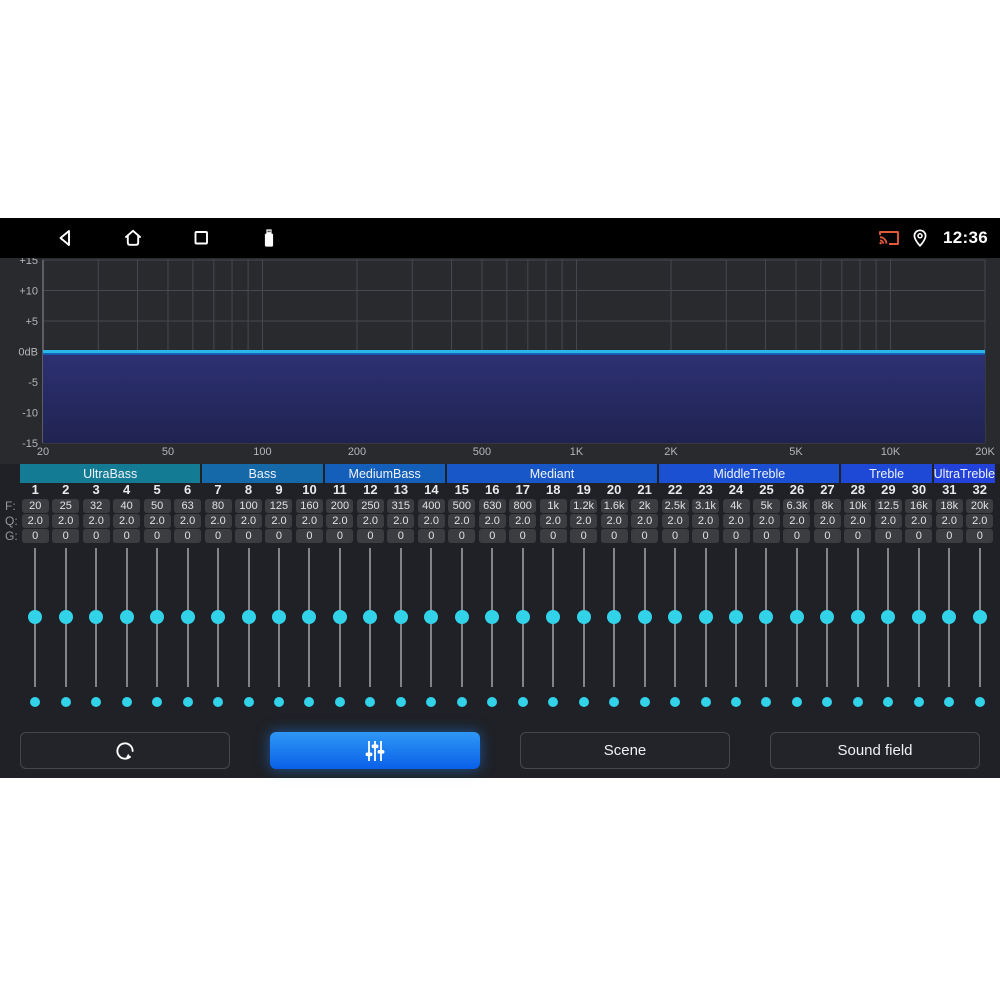  Describe the element at coordinates (553, 506) in the screenshot. I see `f-value-cell: 1k` at that location.